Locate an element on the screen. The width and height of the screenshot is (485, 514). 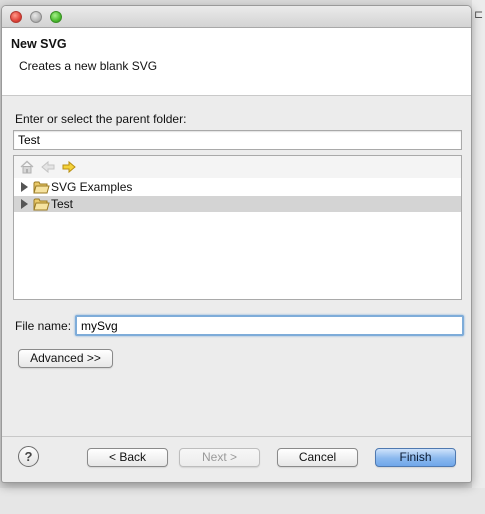
tree-item-test: Test is located at coordinates (237, 204).